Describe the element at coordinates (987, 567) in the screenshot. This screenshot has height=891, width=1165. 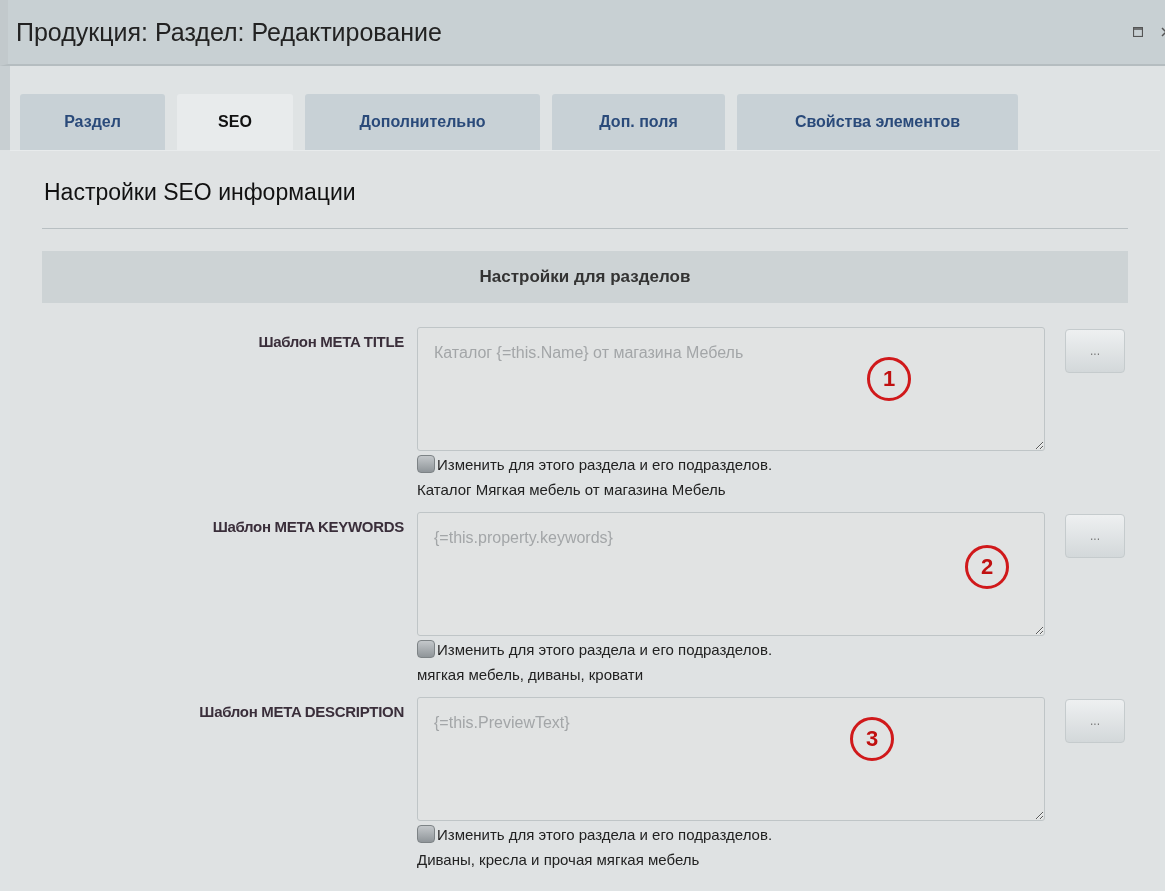
I see `number-marker: 2` at that location.